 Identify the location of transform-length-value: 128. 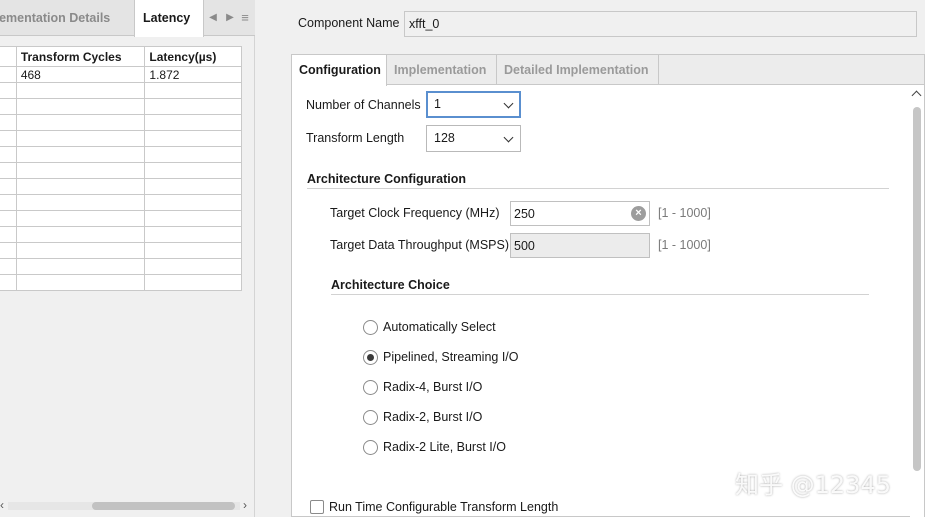
(444, 138).